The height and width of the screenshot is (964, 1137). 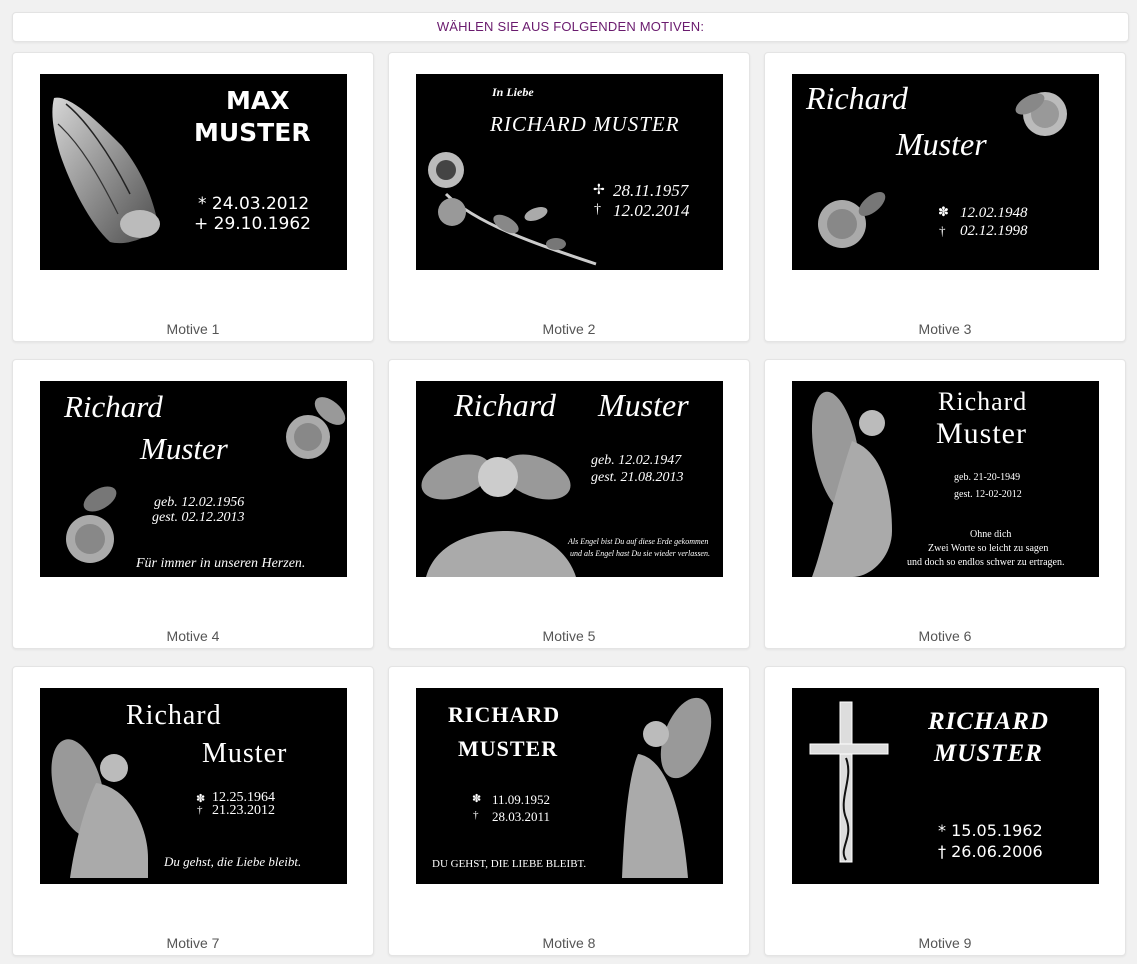 What do you see at coordinates (193, 329) in the screenshot?
I see `motive-caption: Motive 1` at bounding box center [193, 329].